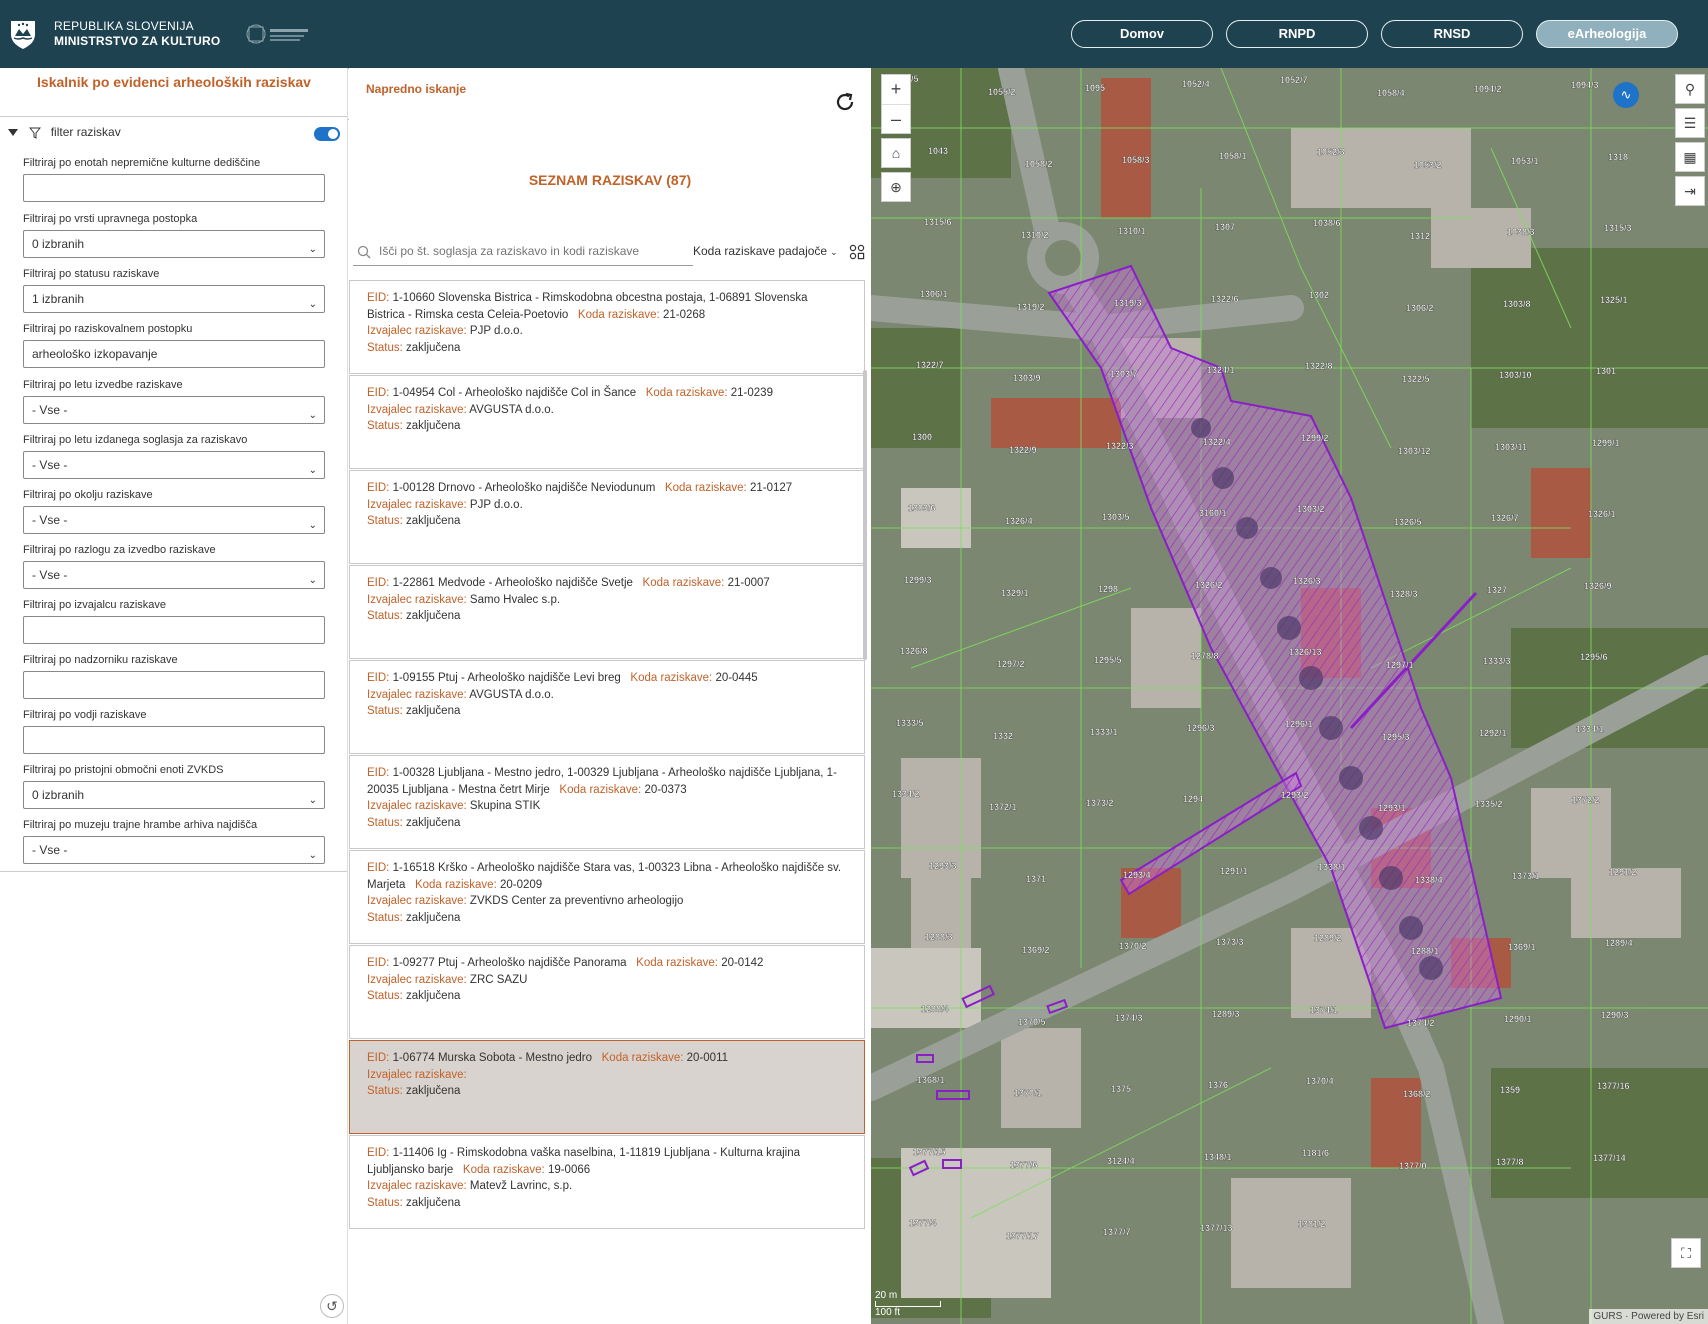  I want to click on filter-dediscina-input, so click(174, 188).